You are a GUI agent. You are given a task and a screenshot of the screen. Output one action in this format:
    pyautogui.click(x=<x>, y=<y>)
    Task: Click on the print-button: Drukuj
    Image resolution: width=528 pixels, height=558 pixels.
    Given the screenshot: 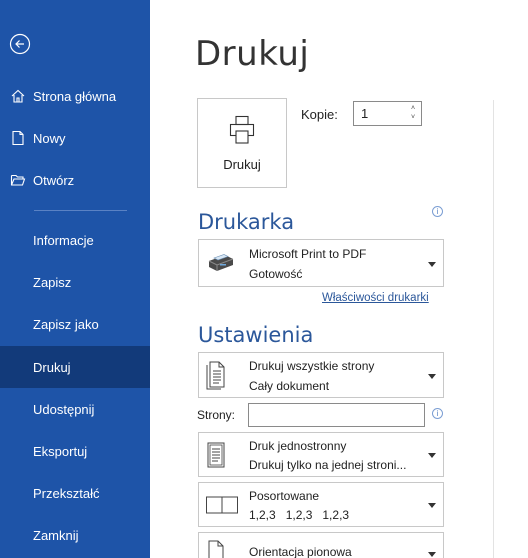 What is the action you would take?
    pyautogui.click(x=242, y=143)
    